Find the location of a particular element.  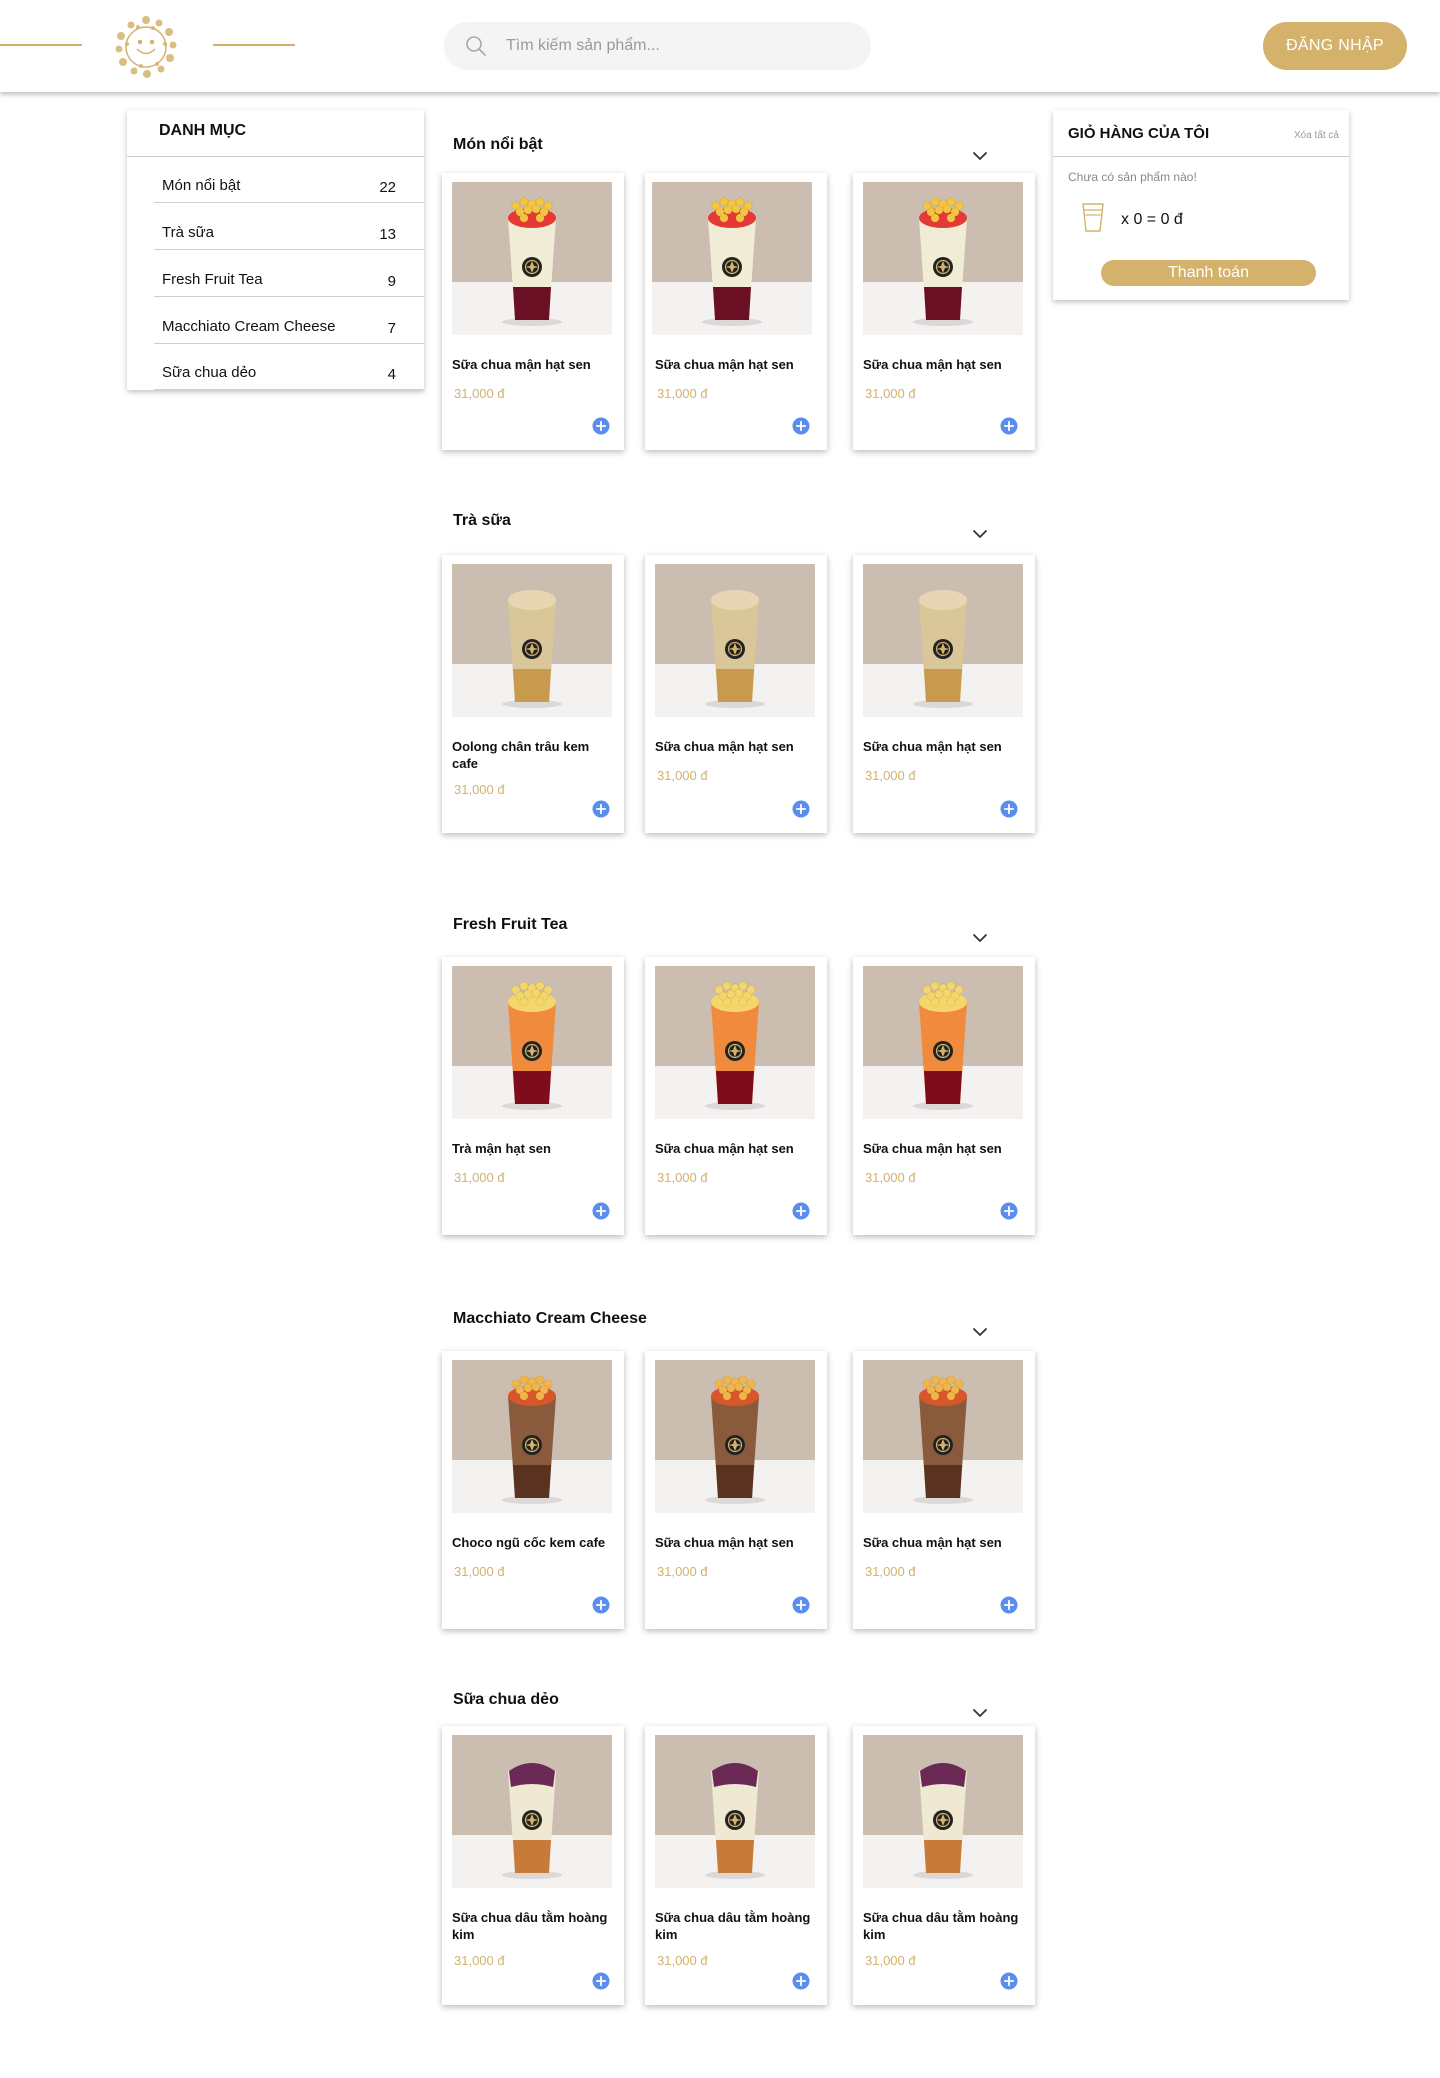

category-count: 9 is located at coordinates (391, 281).